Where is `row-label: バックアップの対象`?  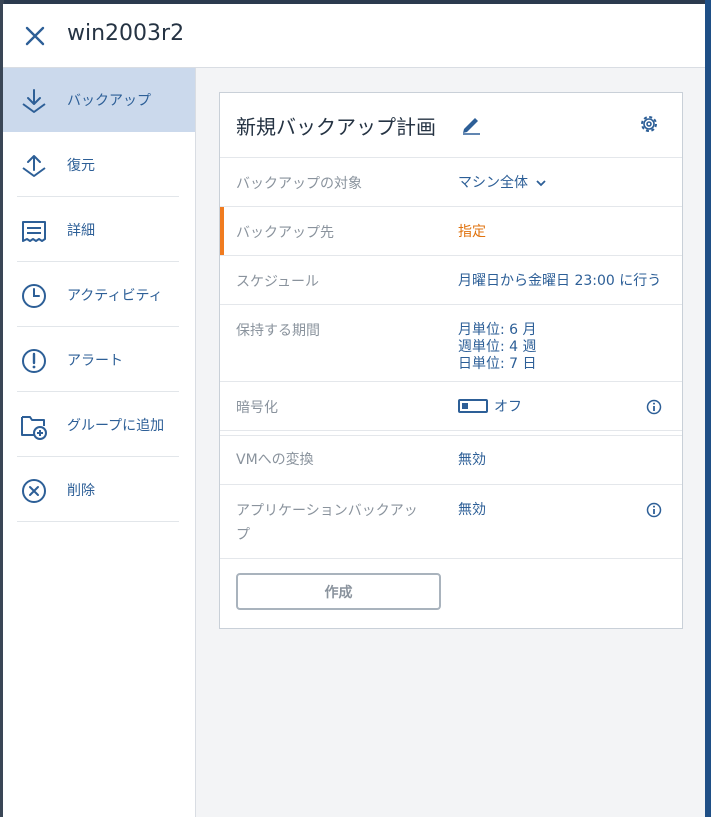
row-label: バックアップの対象 is located at coordinates (299, 184).